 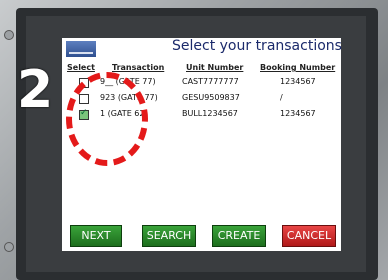 I want to click on unit-number-cell: GESU9509837, so click(x=211, y=97).